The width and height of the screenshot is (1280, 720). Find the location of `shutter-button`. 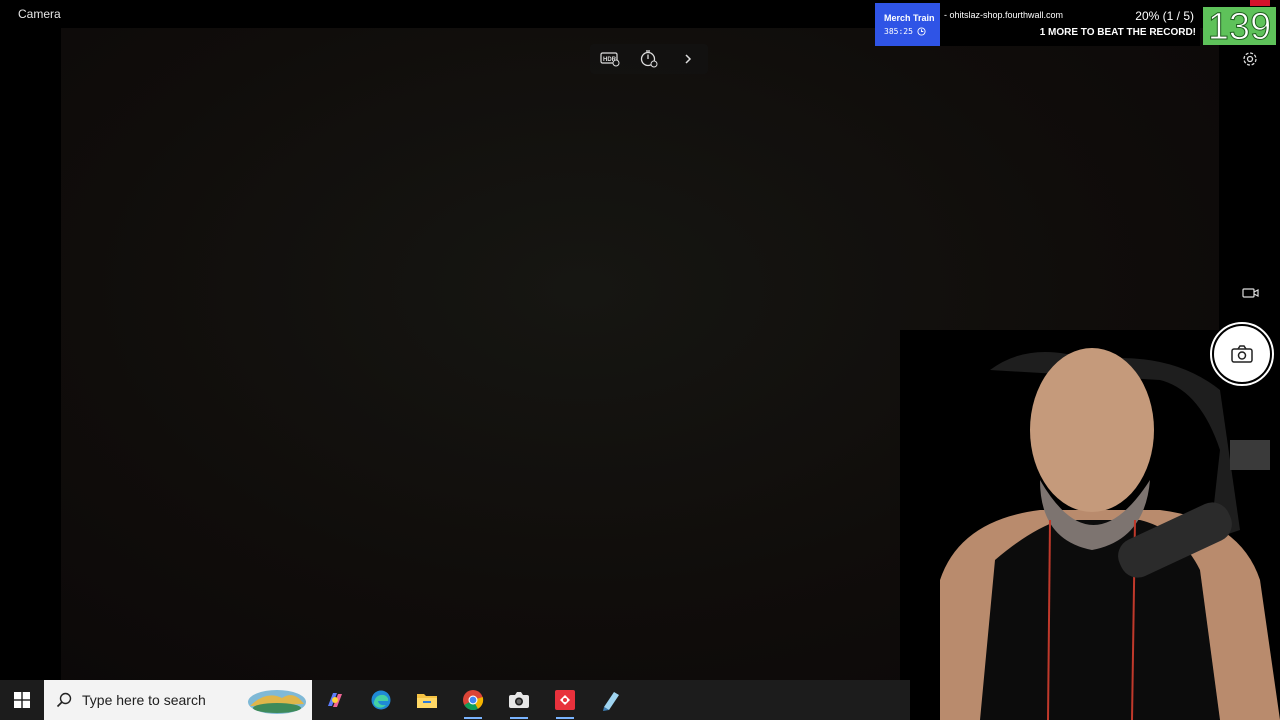

shutter-button is located at coordinates (1242, 354).